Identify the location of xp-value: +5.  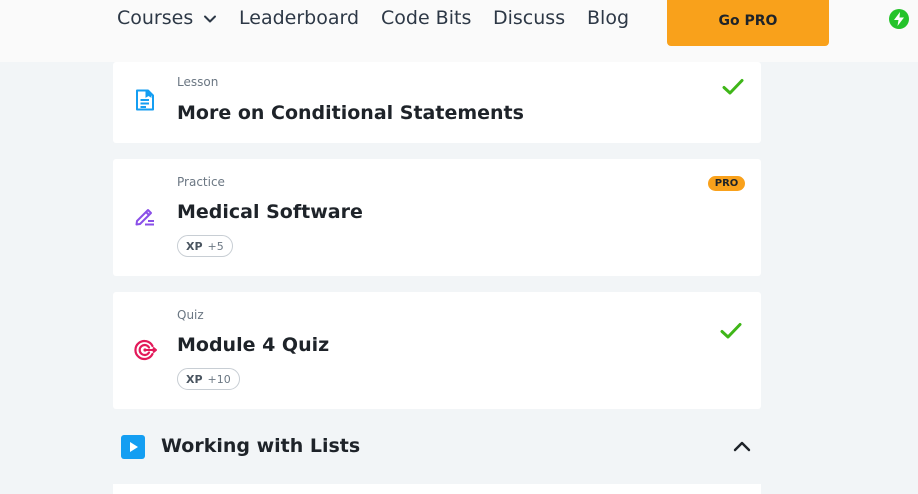
(215, 246).